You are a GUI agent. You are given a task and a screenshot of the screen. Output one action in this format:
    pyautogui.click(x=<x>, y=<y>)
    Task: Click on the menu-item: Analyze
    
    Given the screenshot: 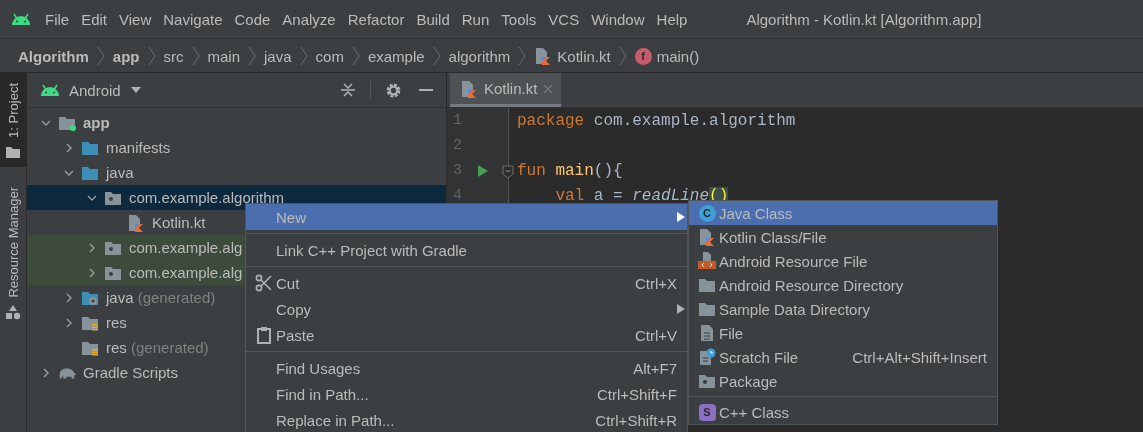 What is the action you would take?
    pyautogui.click(x=309, y=19)
    